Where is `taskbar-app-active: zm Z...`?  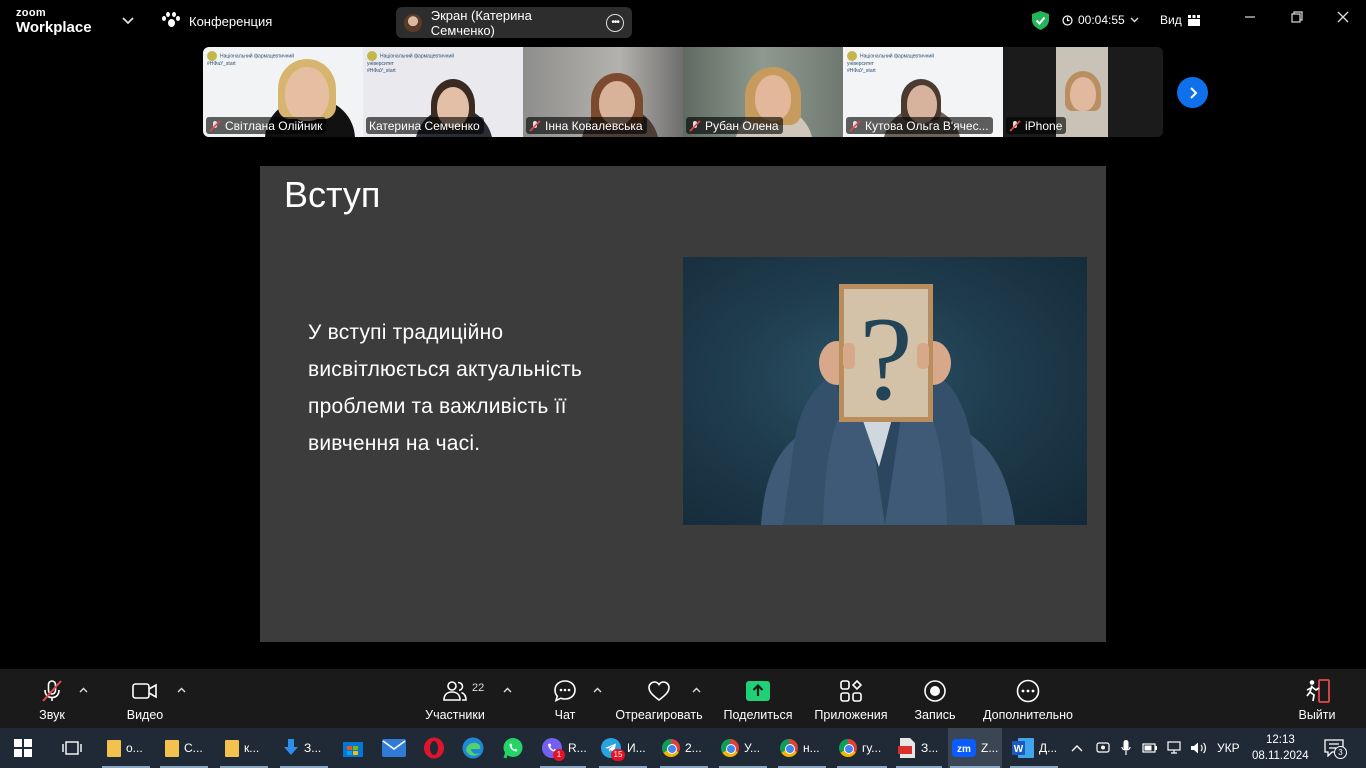
taskbar-app-active: zm Z... is located at coordinates (975, 748).